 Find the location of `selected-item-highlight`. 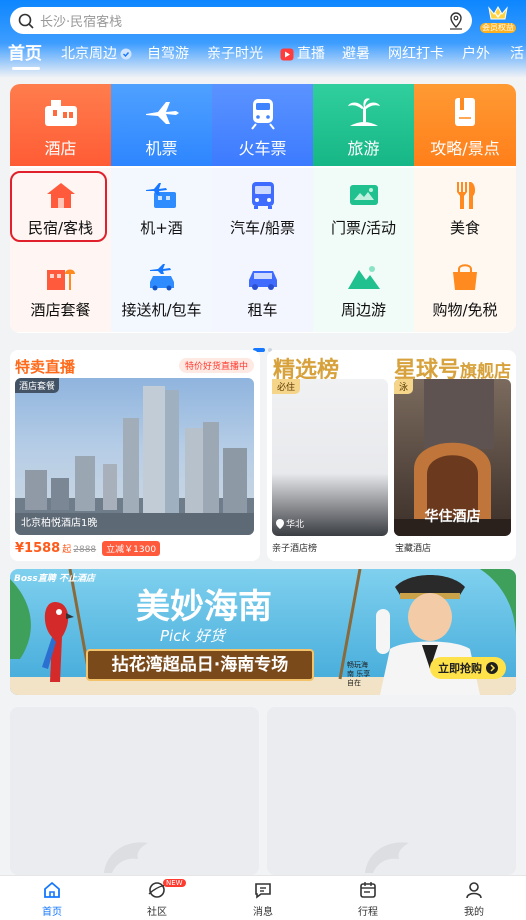

selected-item-highlight is located at coordinates (58, 206).